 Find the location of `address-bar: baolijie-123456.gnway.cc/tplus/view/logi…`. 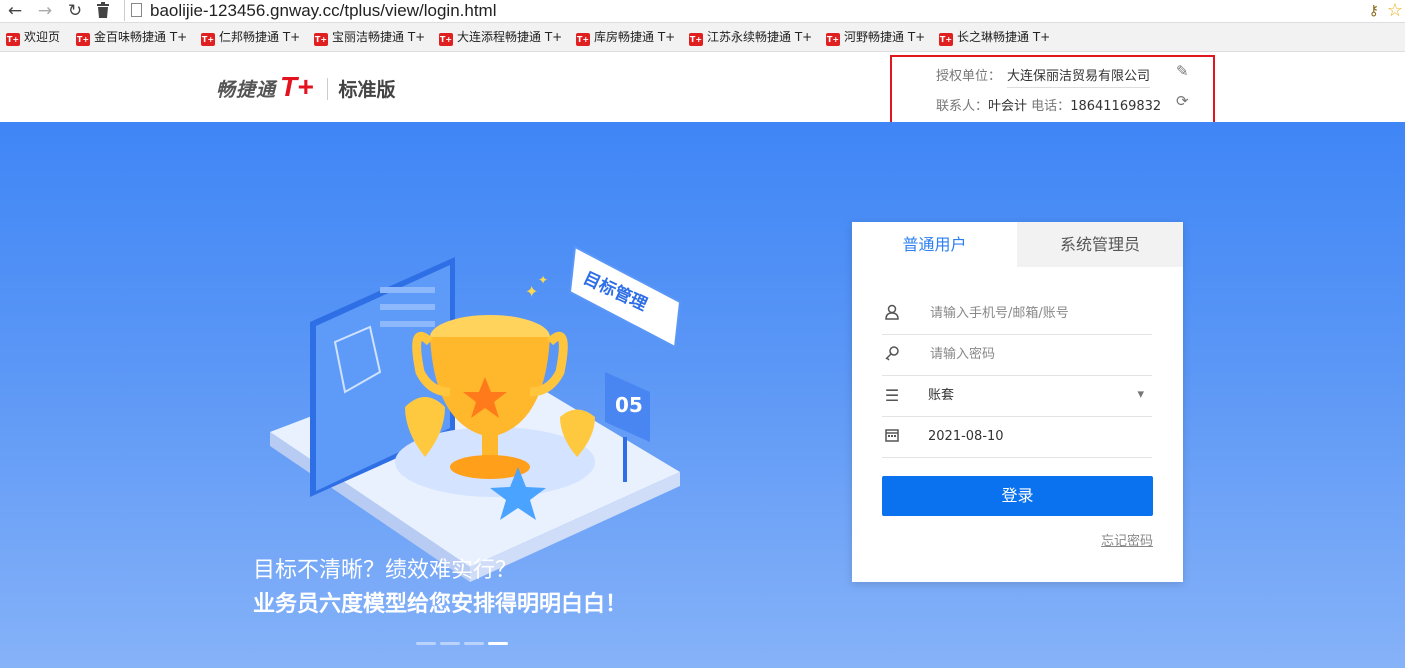

address-bar: baolijie-123456.gnway.cc/tplus/view/logi… is located at coordinates (745, 10).